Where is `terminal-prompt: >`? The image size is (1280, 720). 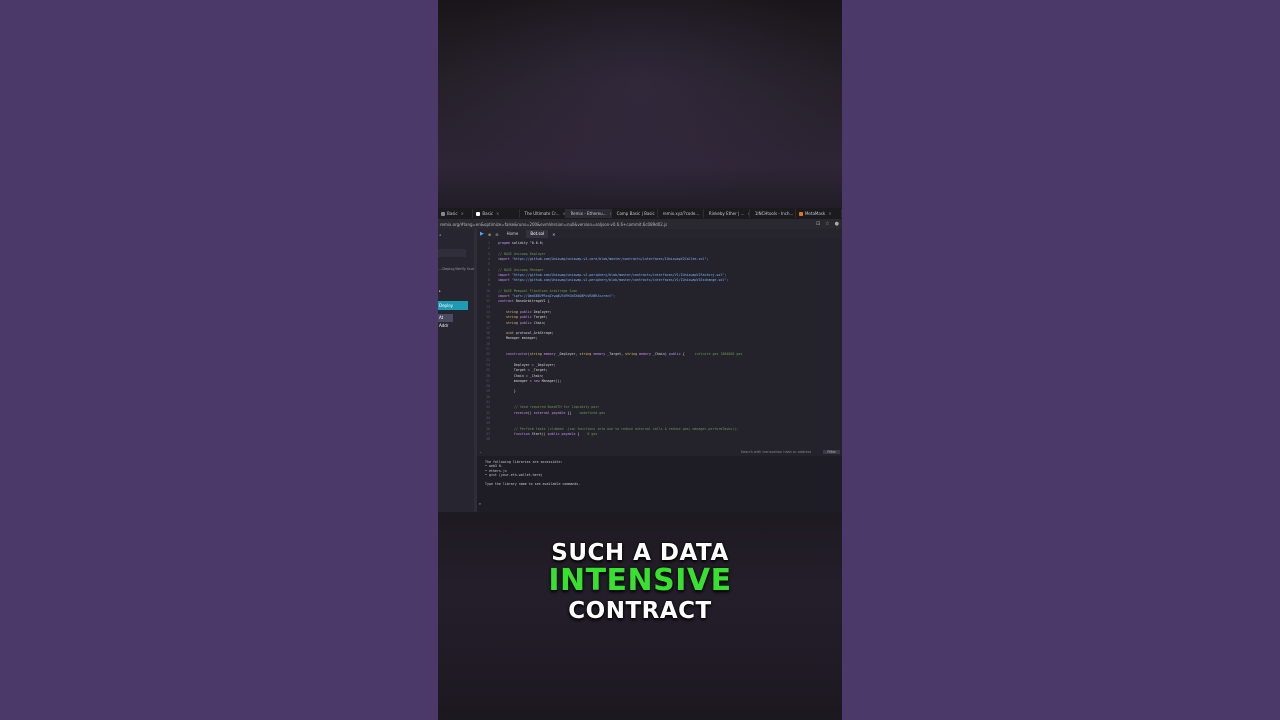 terminal-prompt: > is located at coordinates (480, 504).